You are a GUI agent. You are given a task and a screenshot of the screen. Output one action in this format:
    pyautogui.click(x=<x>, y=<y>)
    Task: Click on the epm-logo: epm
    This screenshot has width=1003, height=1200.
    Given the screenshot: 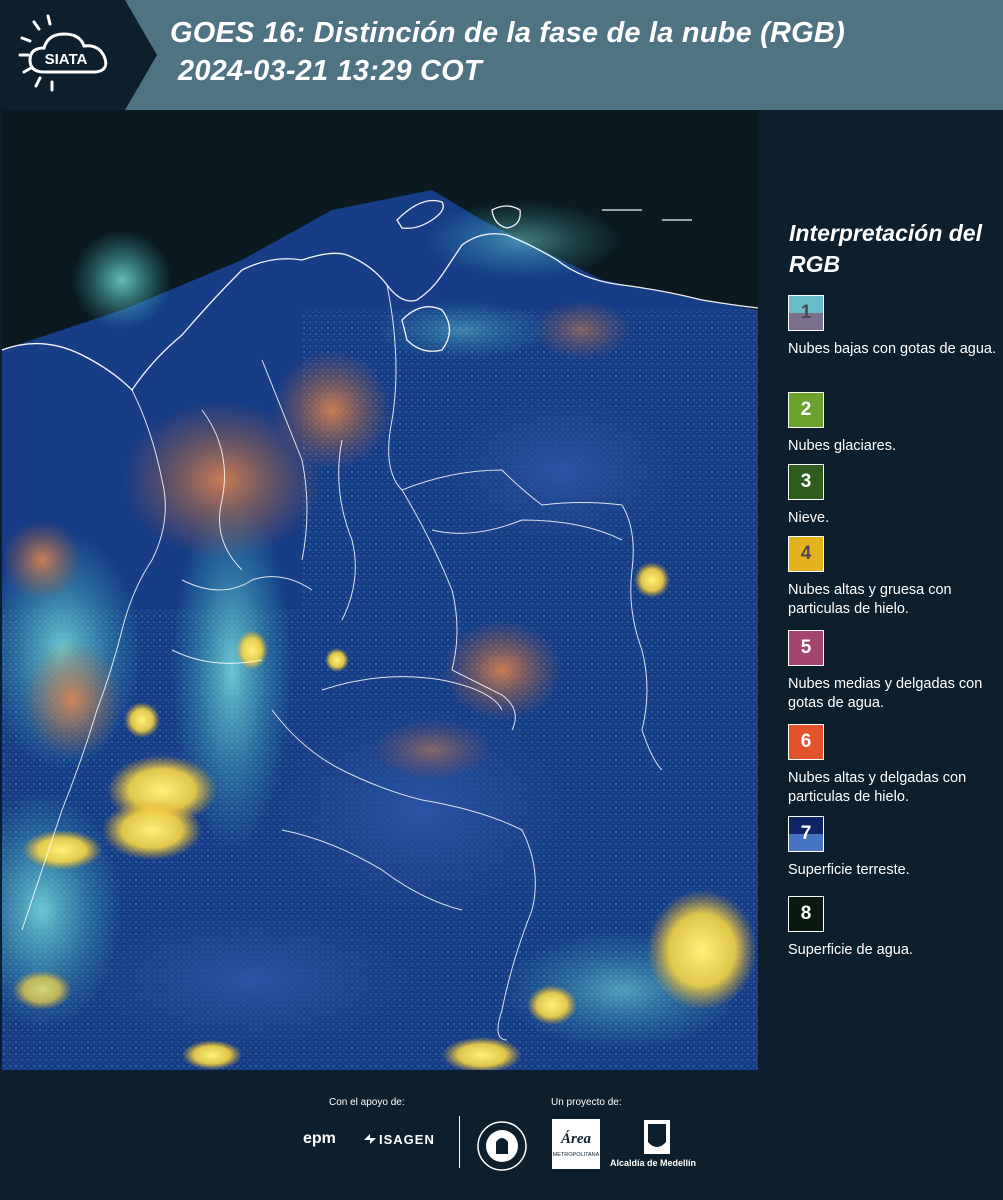 What is the action you would take?
    pyautogui.click(x=319, y=1138)
    